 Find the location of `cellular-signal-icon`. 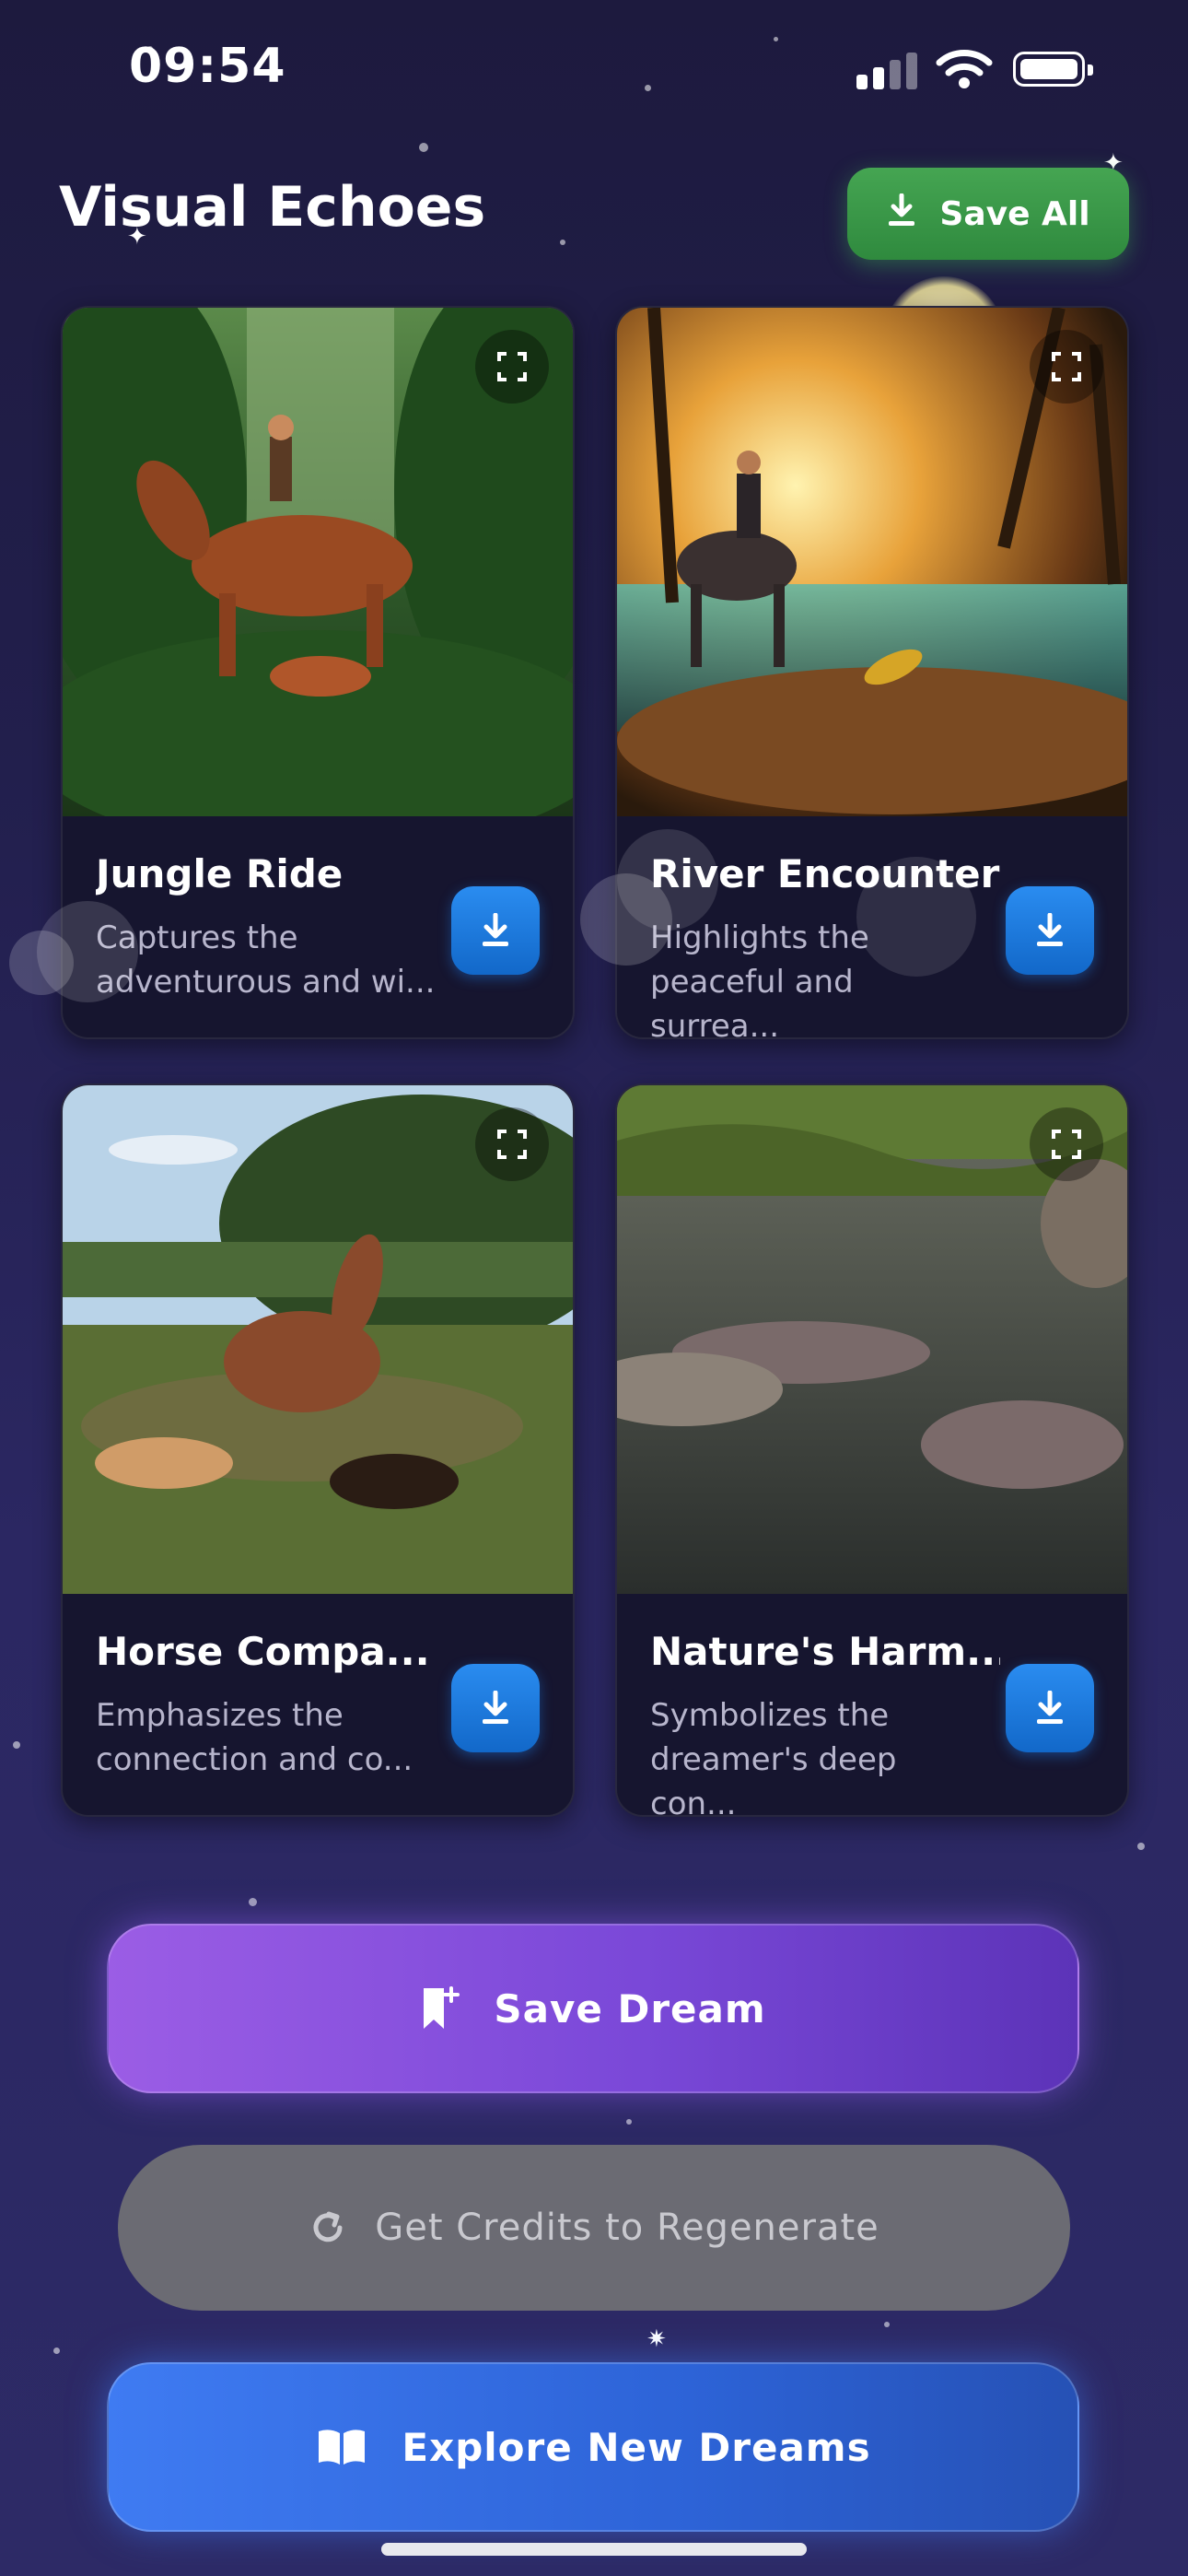

cellular-signal-icon is located at coordinates (888, 70).